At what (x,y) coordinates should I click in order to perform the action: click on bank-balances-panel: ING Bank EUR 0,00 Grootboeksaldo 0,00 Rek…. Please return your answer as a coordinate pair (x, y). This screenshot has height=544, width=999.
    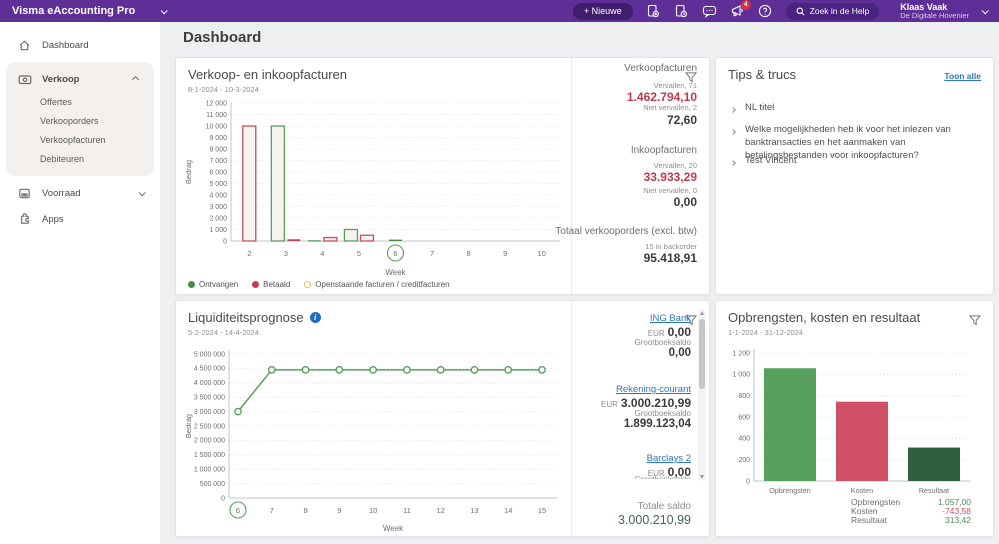
    Looking at the image, I should click on (640, 418).